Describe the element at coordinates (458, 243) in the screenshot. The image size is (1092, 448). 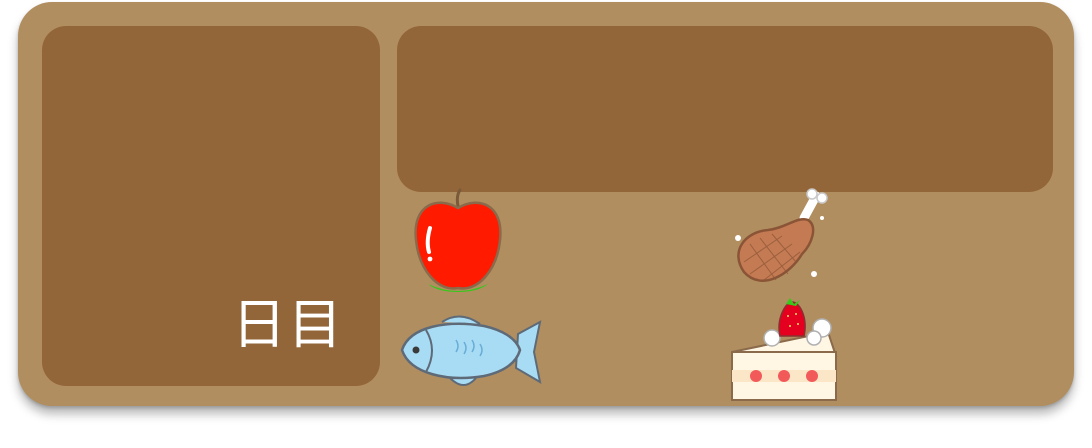
I see `apple-icon` at that location.